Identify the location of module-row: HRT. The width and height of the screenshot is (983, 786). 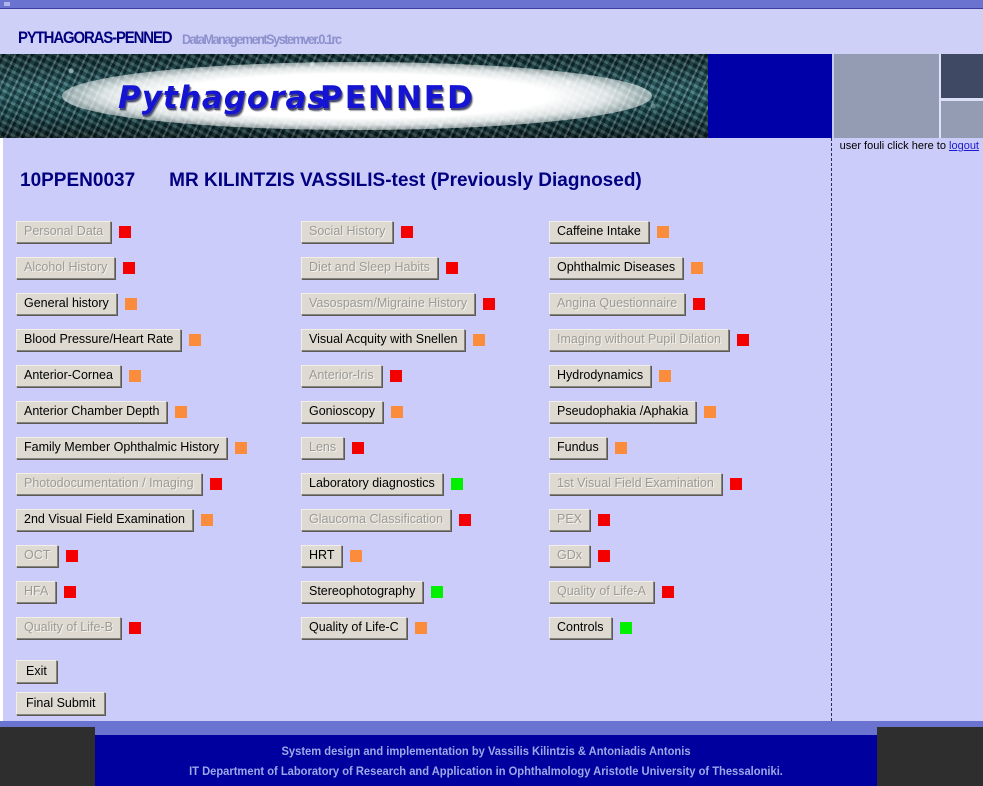
(398, 556).